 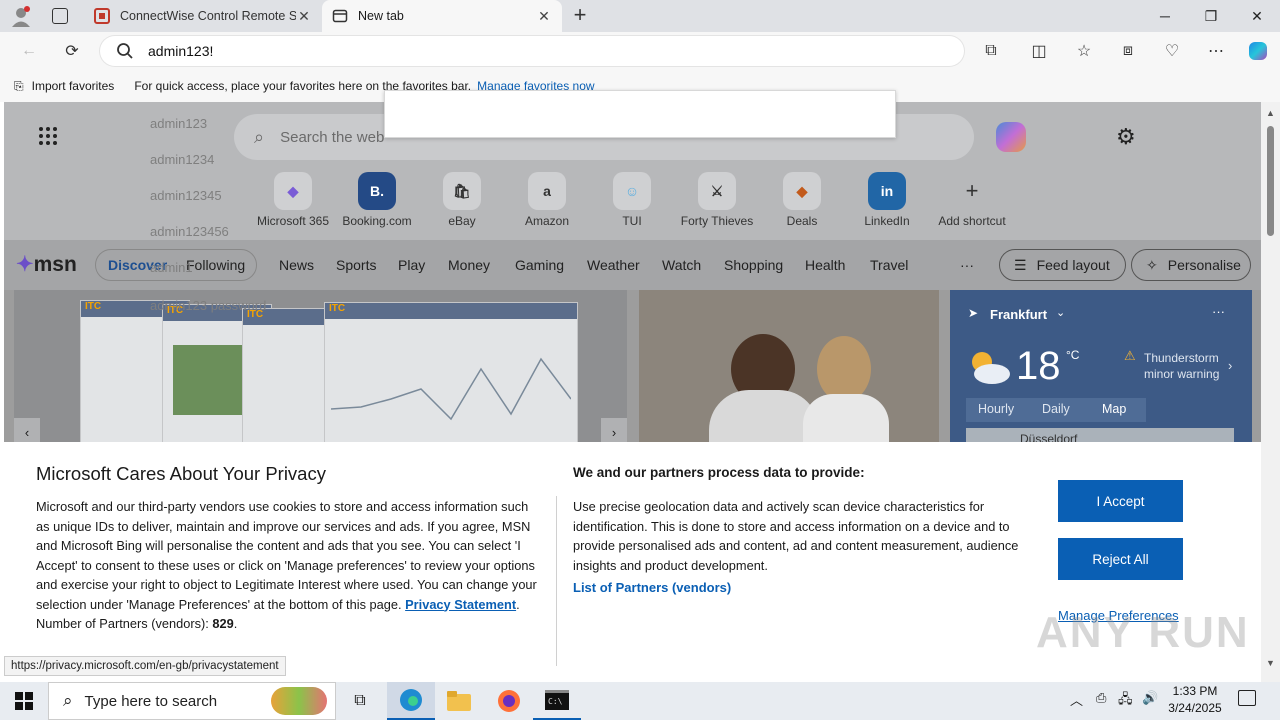 What do you see at coordinates (1247, 698) in the screenshot?
I see `notifications-icon` at bounding box center [1247, 698].